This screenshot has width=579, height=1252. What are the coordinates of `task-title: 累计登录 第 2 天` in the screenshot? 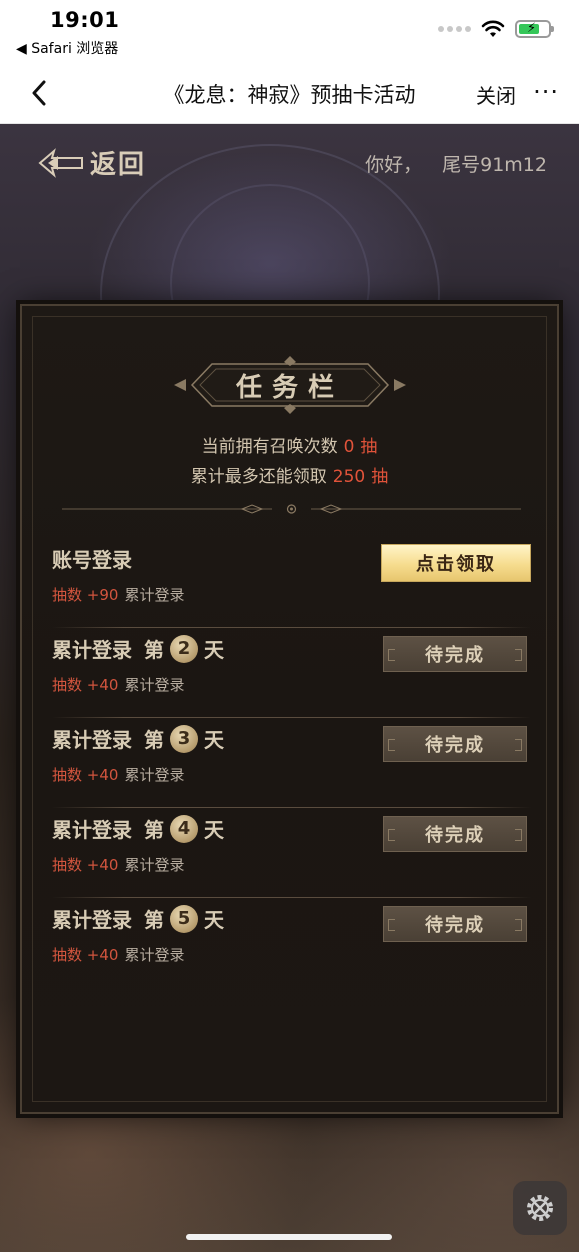 It's located at (138, 648).